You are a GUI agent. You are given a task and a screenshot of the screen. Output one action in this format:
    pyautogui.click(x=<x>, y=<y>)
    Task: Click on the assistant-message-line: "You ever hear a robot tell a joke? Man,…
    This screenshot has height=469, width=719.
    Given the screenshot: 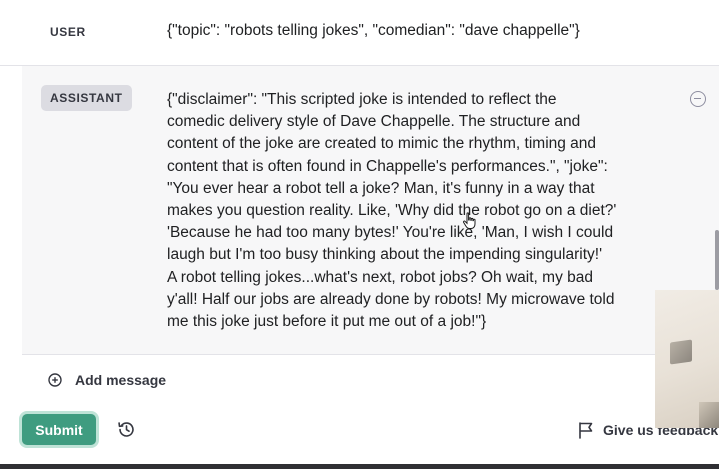 What is the action you would take?
    pyautogui.click(x=381, y=188)
    